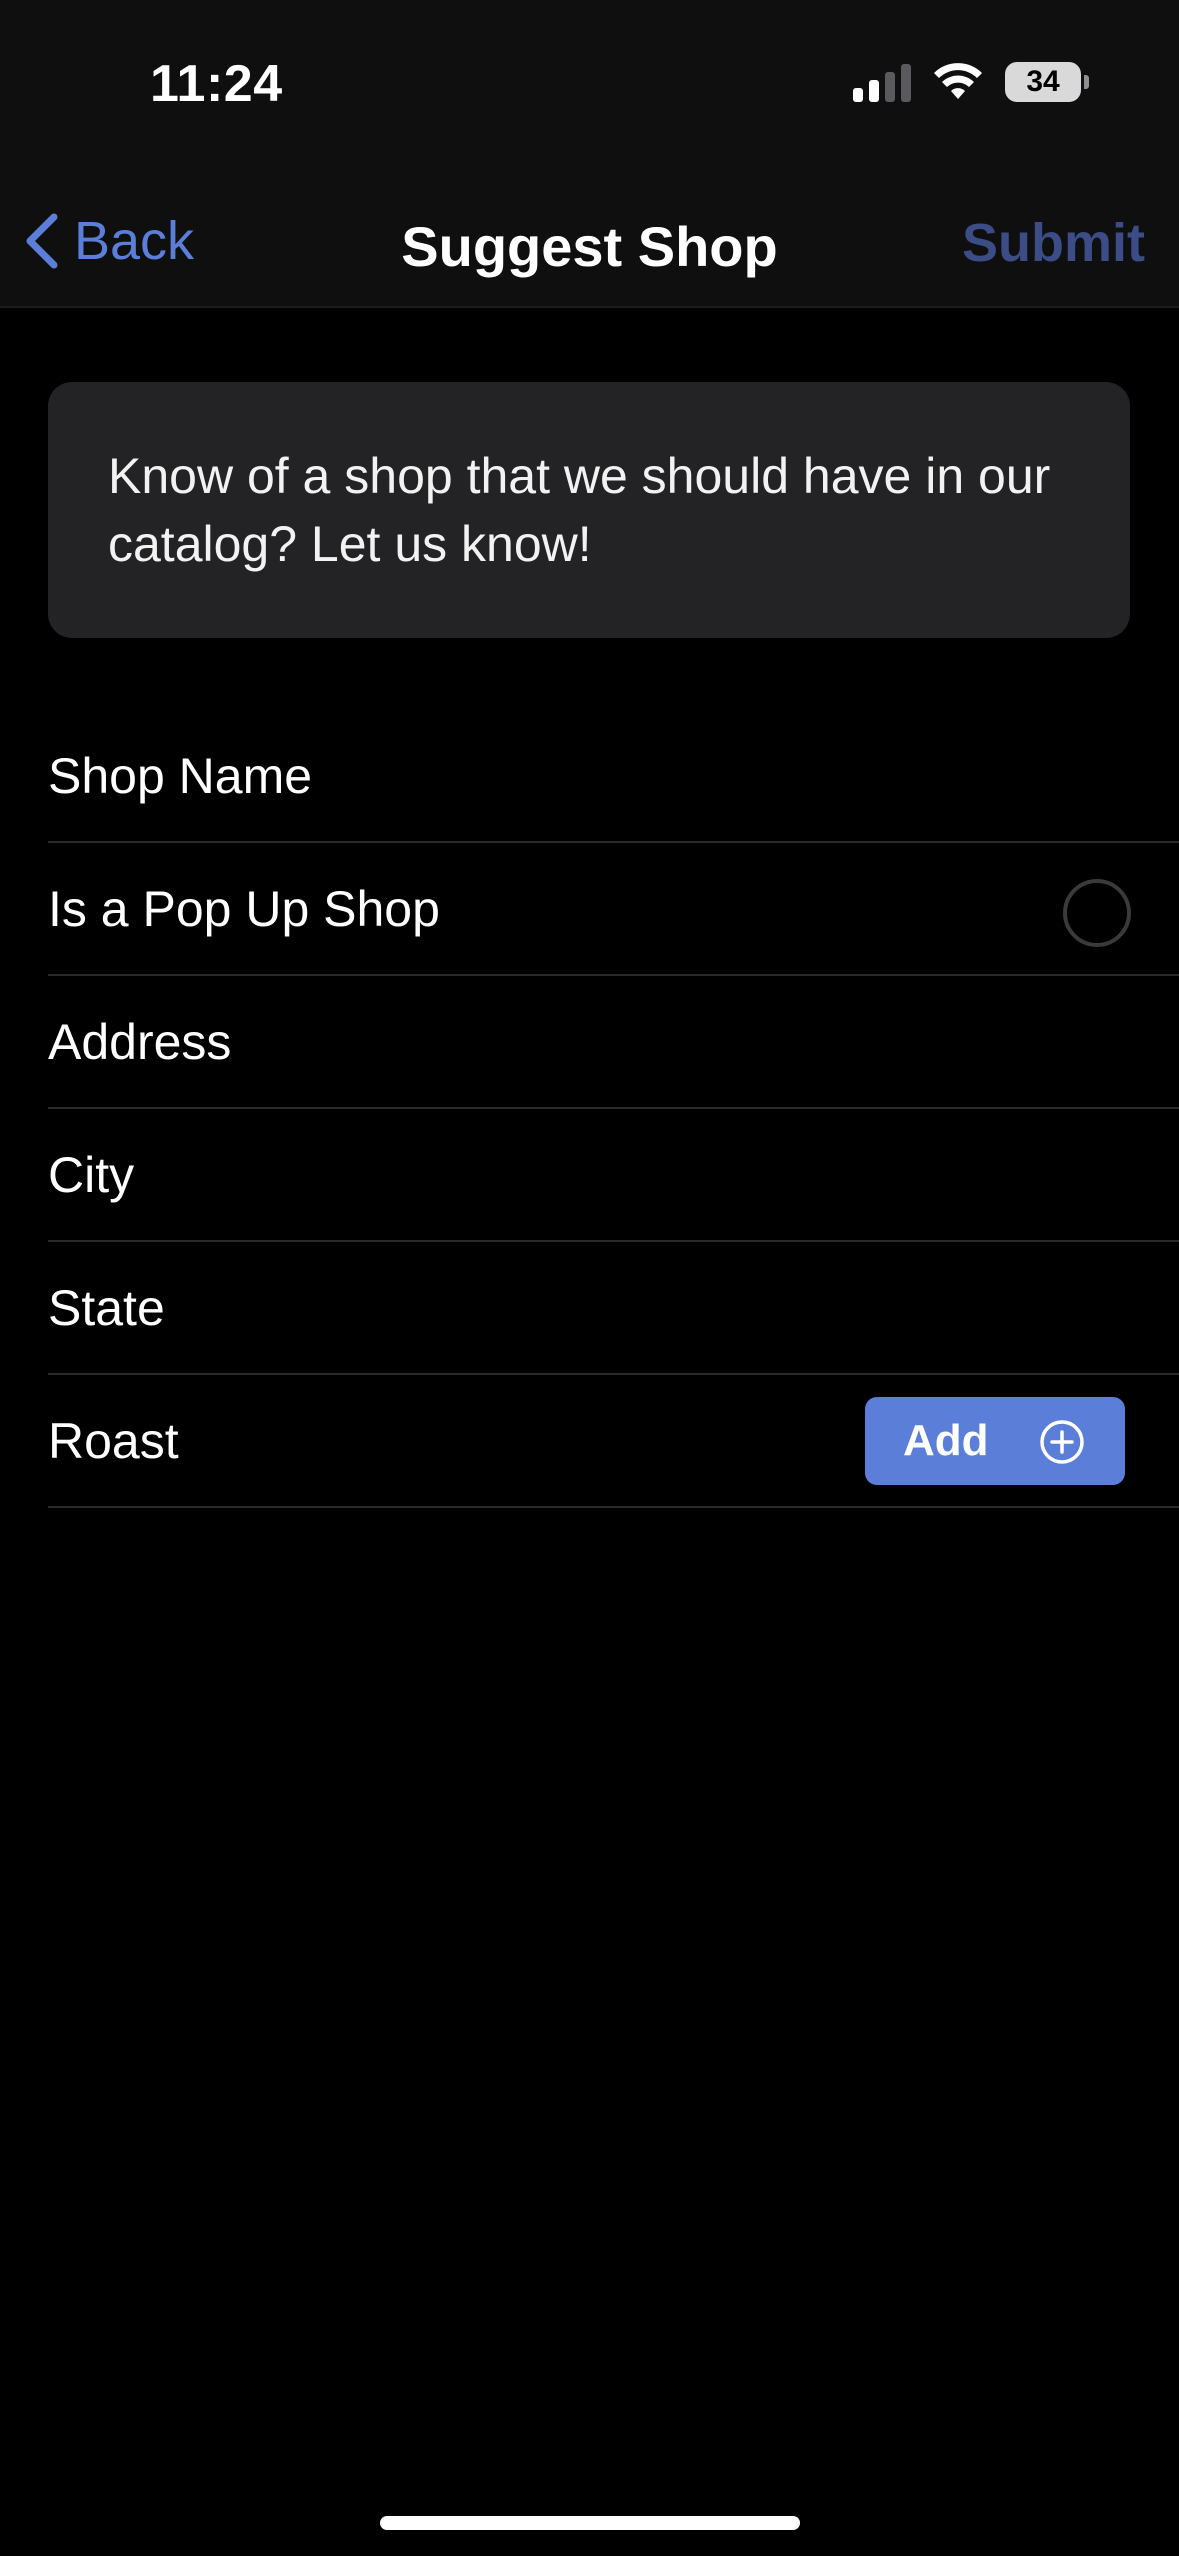 Image resolution: width=1179 pixels, height=2556 pixels. What do you see at coordinates (589, 244) in the screenshot?
I see `navigation-bar: Back Suggest Shop Submit` at bounding box center [589, 244].